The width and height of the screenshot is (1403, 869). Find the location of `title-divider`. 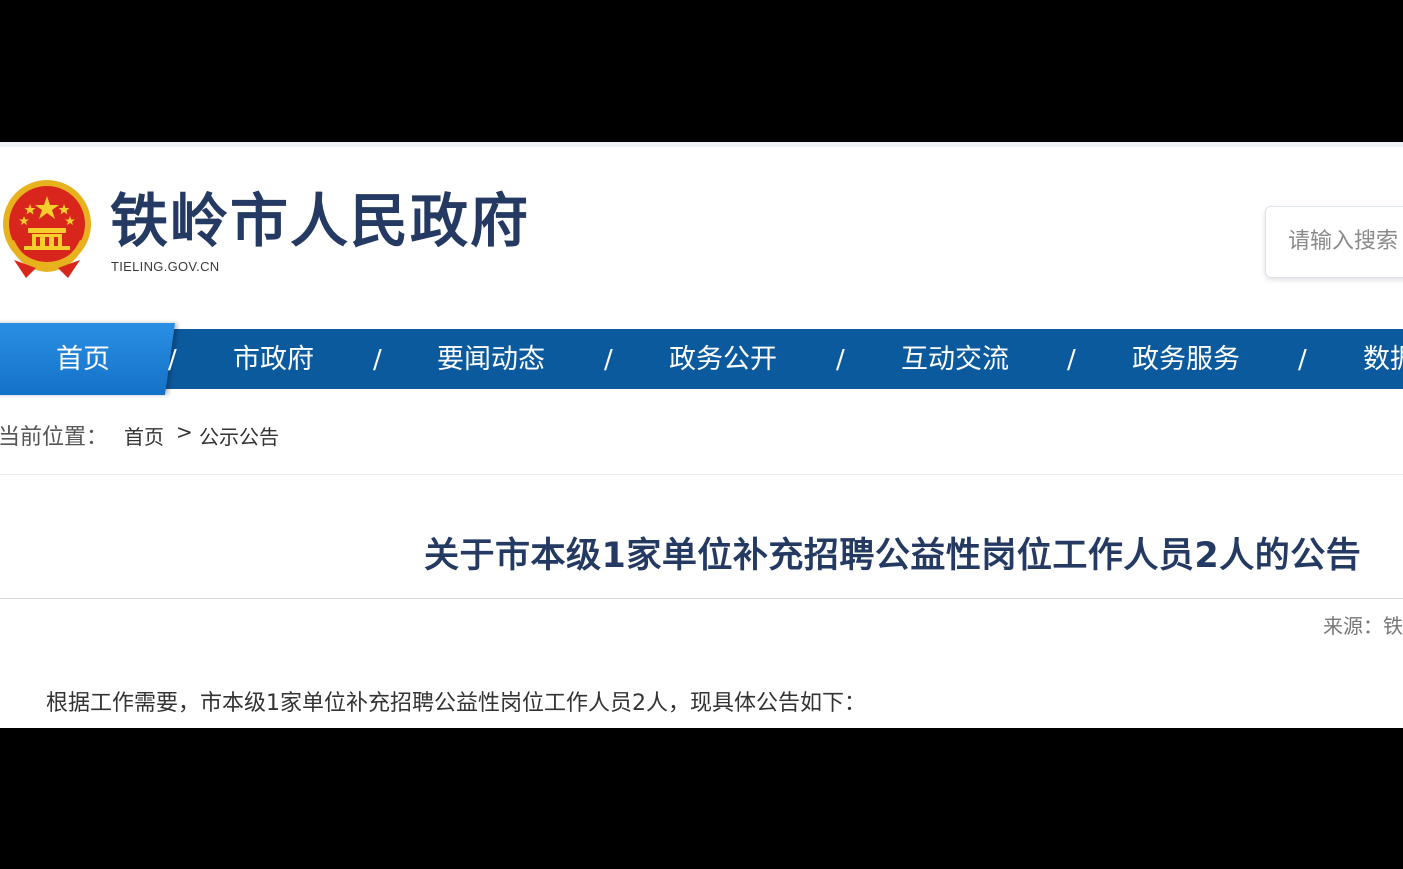

title-divider is located at coordinates (701, 598).